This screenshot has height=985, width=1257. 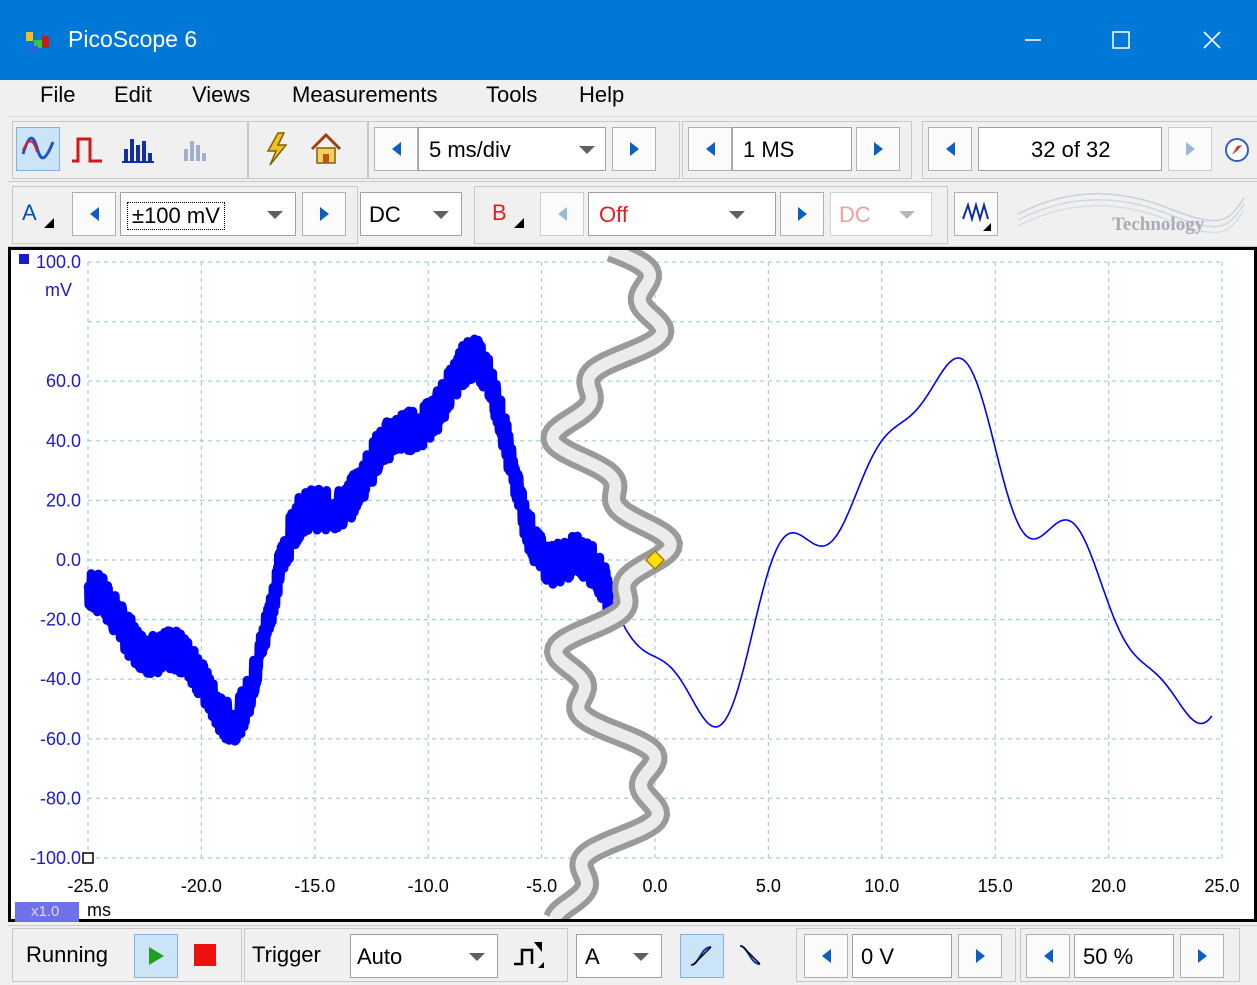 I want to click on channel-a-range-decrease, so click(x=94, y=214).